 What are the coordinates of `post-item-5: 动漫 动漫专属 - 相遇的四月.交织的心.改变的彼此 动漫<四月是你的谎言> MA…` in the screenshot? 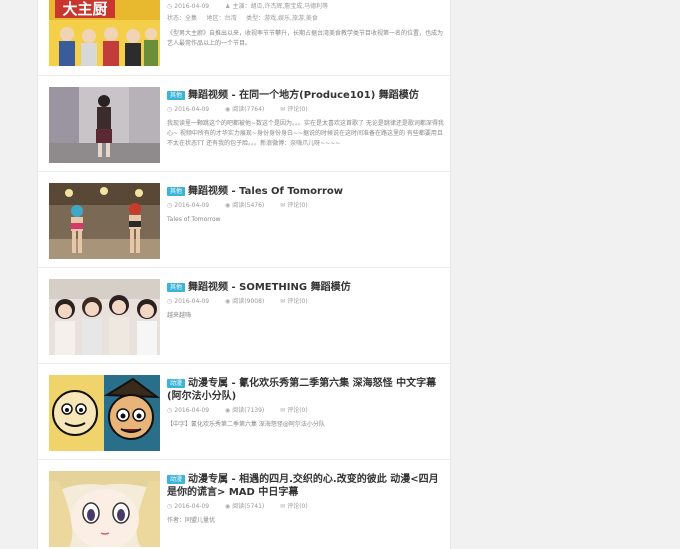 It's located at (244, 504).